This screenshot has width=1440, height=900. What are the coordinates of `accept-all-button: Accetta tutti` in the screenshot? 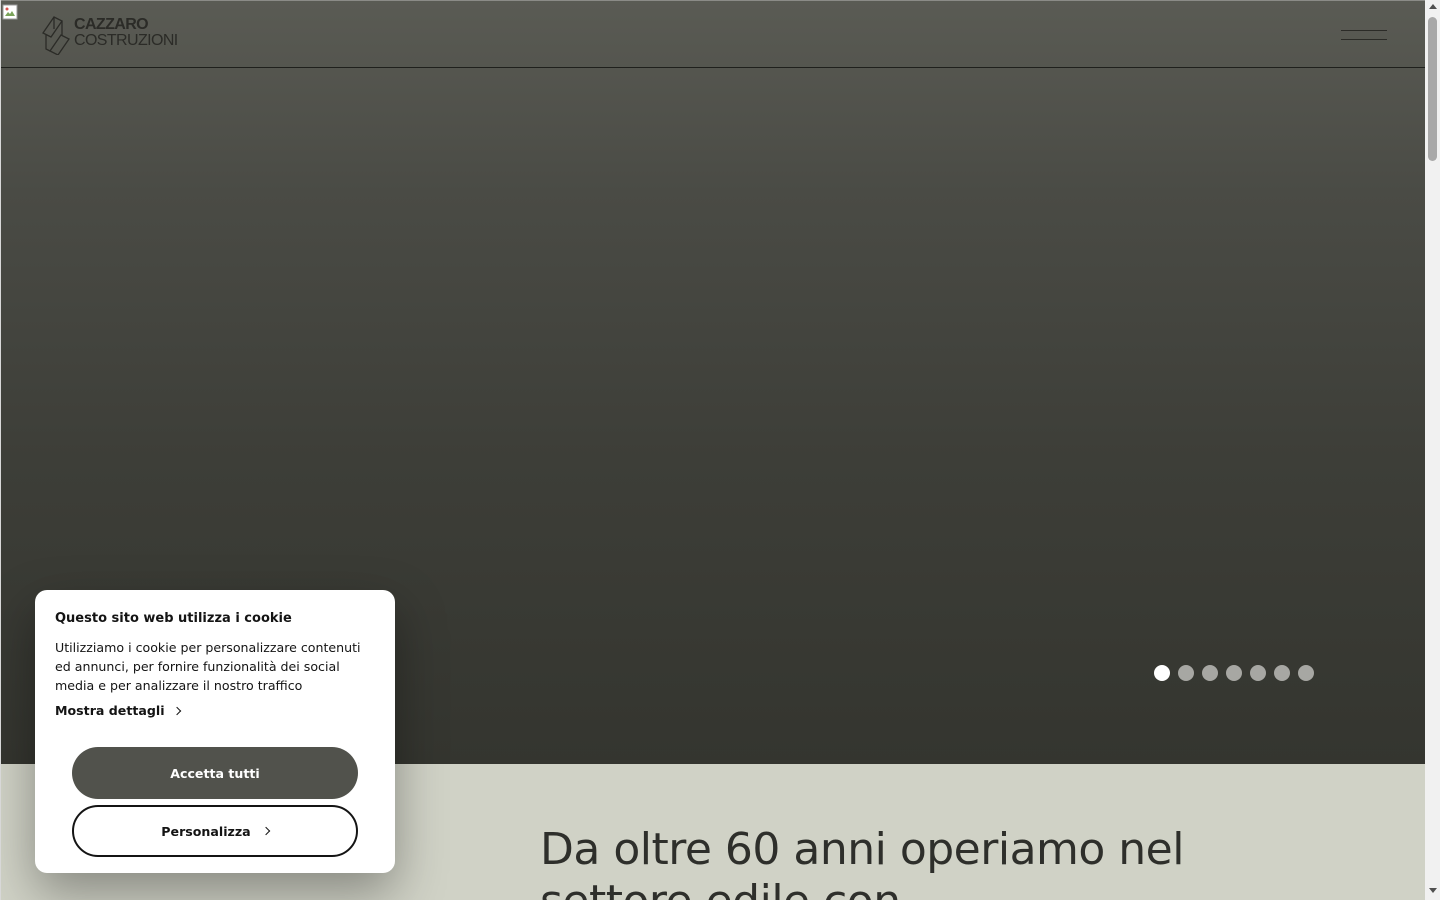 It's located at (215, 773).